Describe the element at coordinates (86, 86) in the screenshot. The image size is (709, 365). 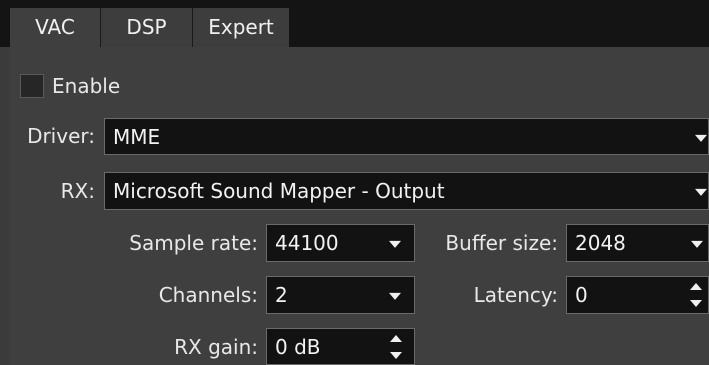
I see `enable-label: Enable` at that location.